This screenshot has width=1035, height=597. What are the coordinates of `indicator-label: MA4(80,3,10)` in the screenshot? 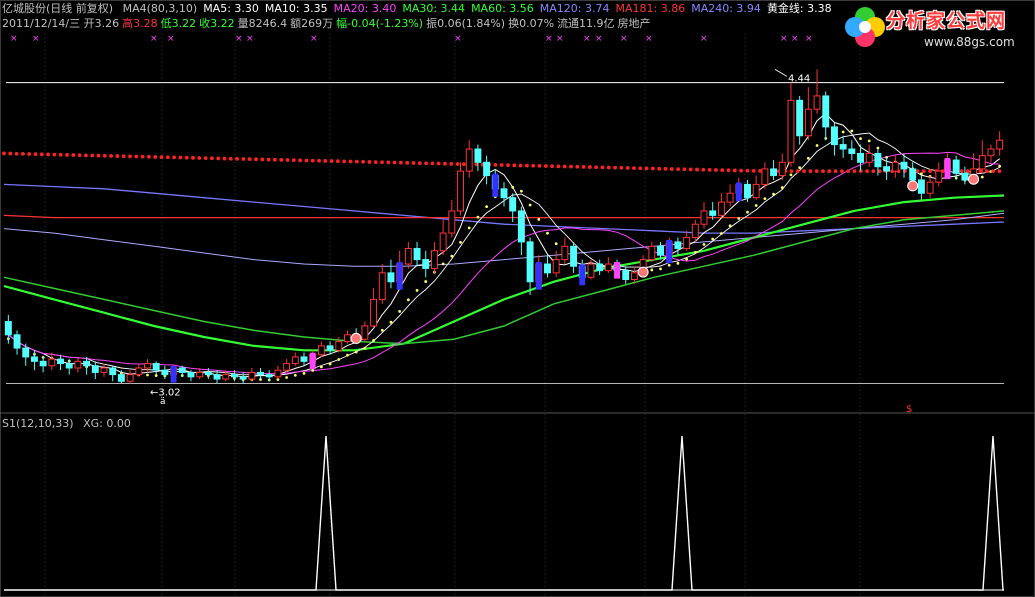 It's located at (160, 8).